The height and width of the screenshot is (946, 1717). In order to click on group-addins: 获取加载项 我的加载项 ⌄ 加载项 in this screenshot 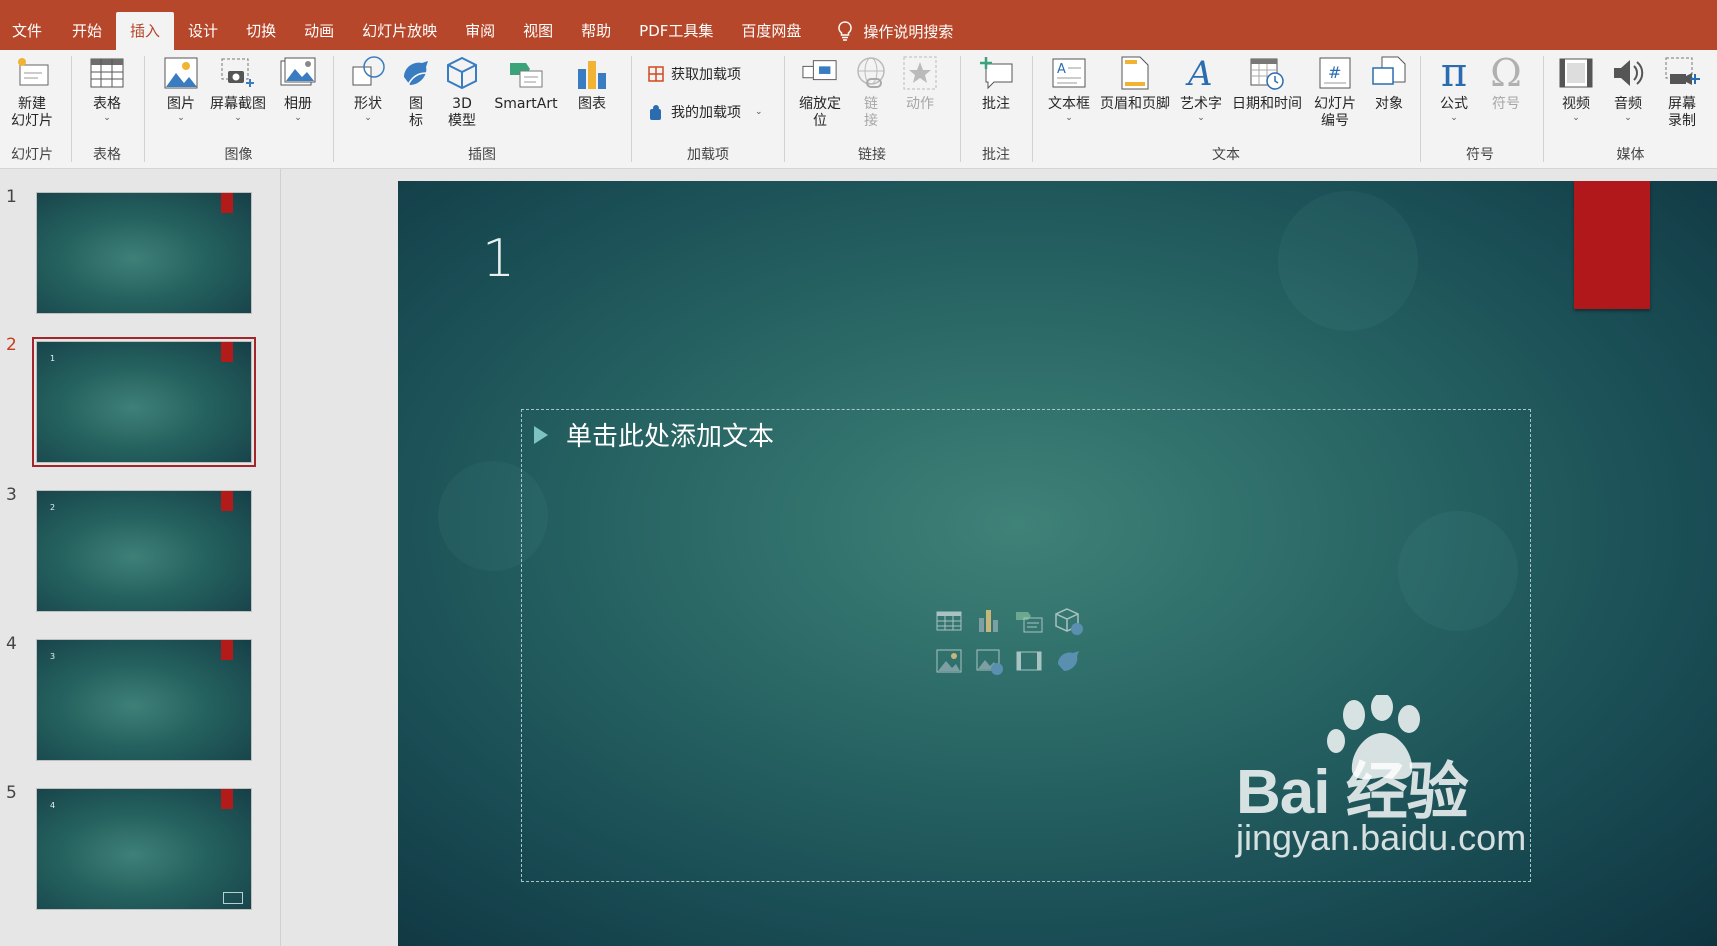, I will do `click(708, 109)`.